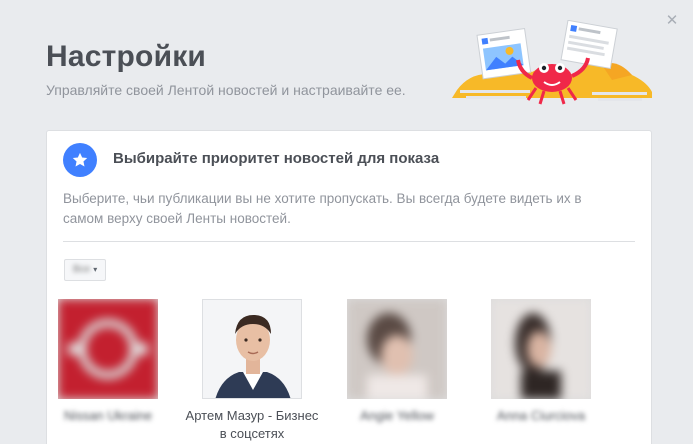 This screenshot has width=693, height=444. Describe the element at coordinates (541, 415) in the screenshot. I see `person-name: Anna Ciurciova` at that location.